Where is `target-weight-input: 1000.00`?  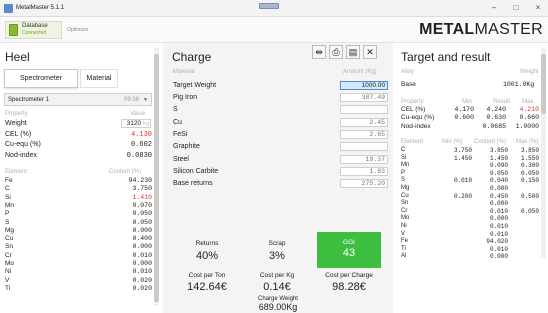 target-weight-input: 1000.00 is located at coordinates (364, 85).